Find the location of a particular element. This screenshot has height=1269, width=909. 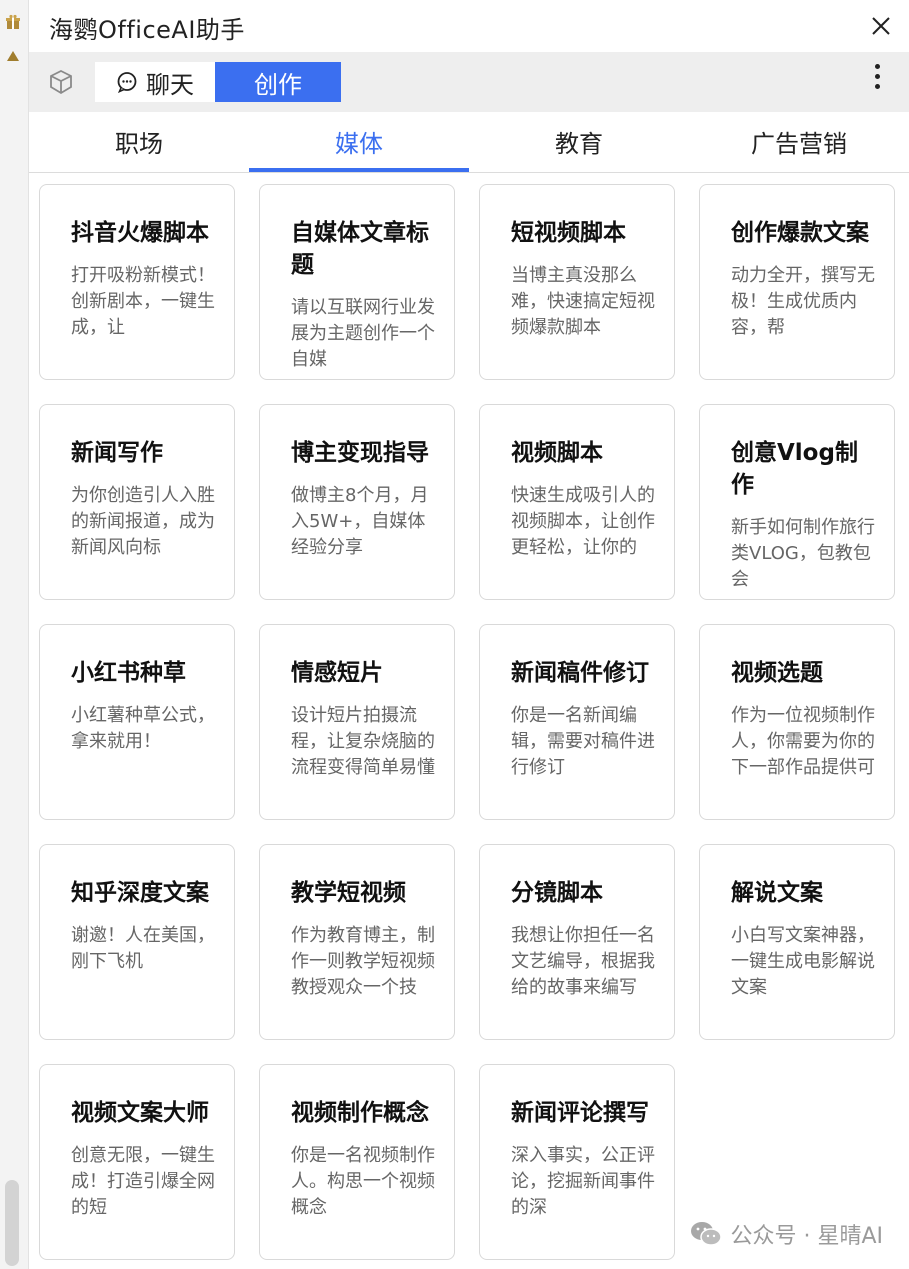

watermark: 公众号 · 星晴AI is located at coordinates (786, 1234).